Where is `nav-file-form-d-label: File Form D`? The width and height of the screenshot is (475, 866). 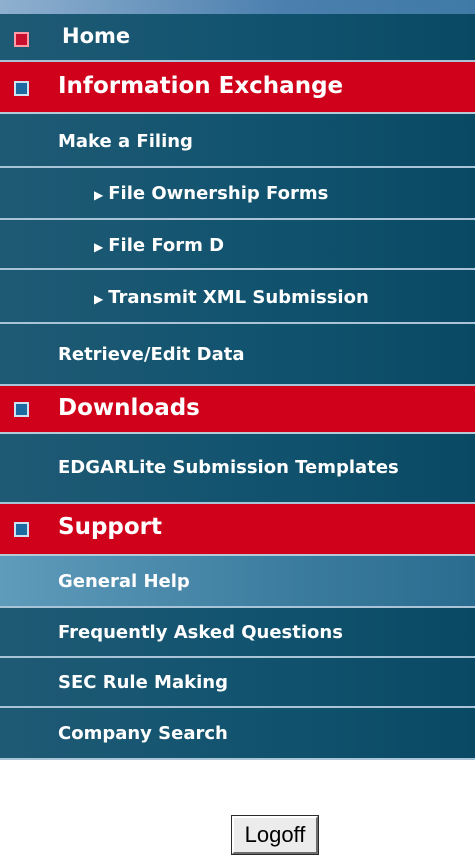 nav-file-form-d-label: File Form D is located at coordinates (166, 245).